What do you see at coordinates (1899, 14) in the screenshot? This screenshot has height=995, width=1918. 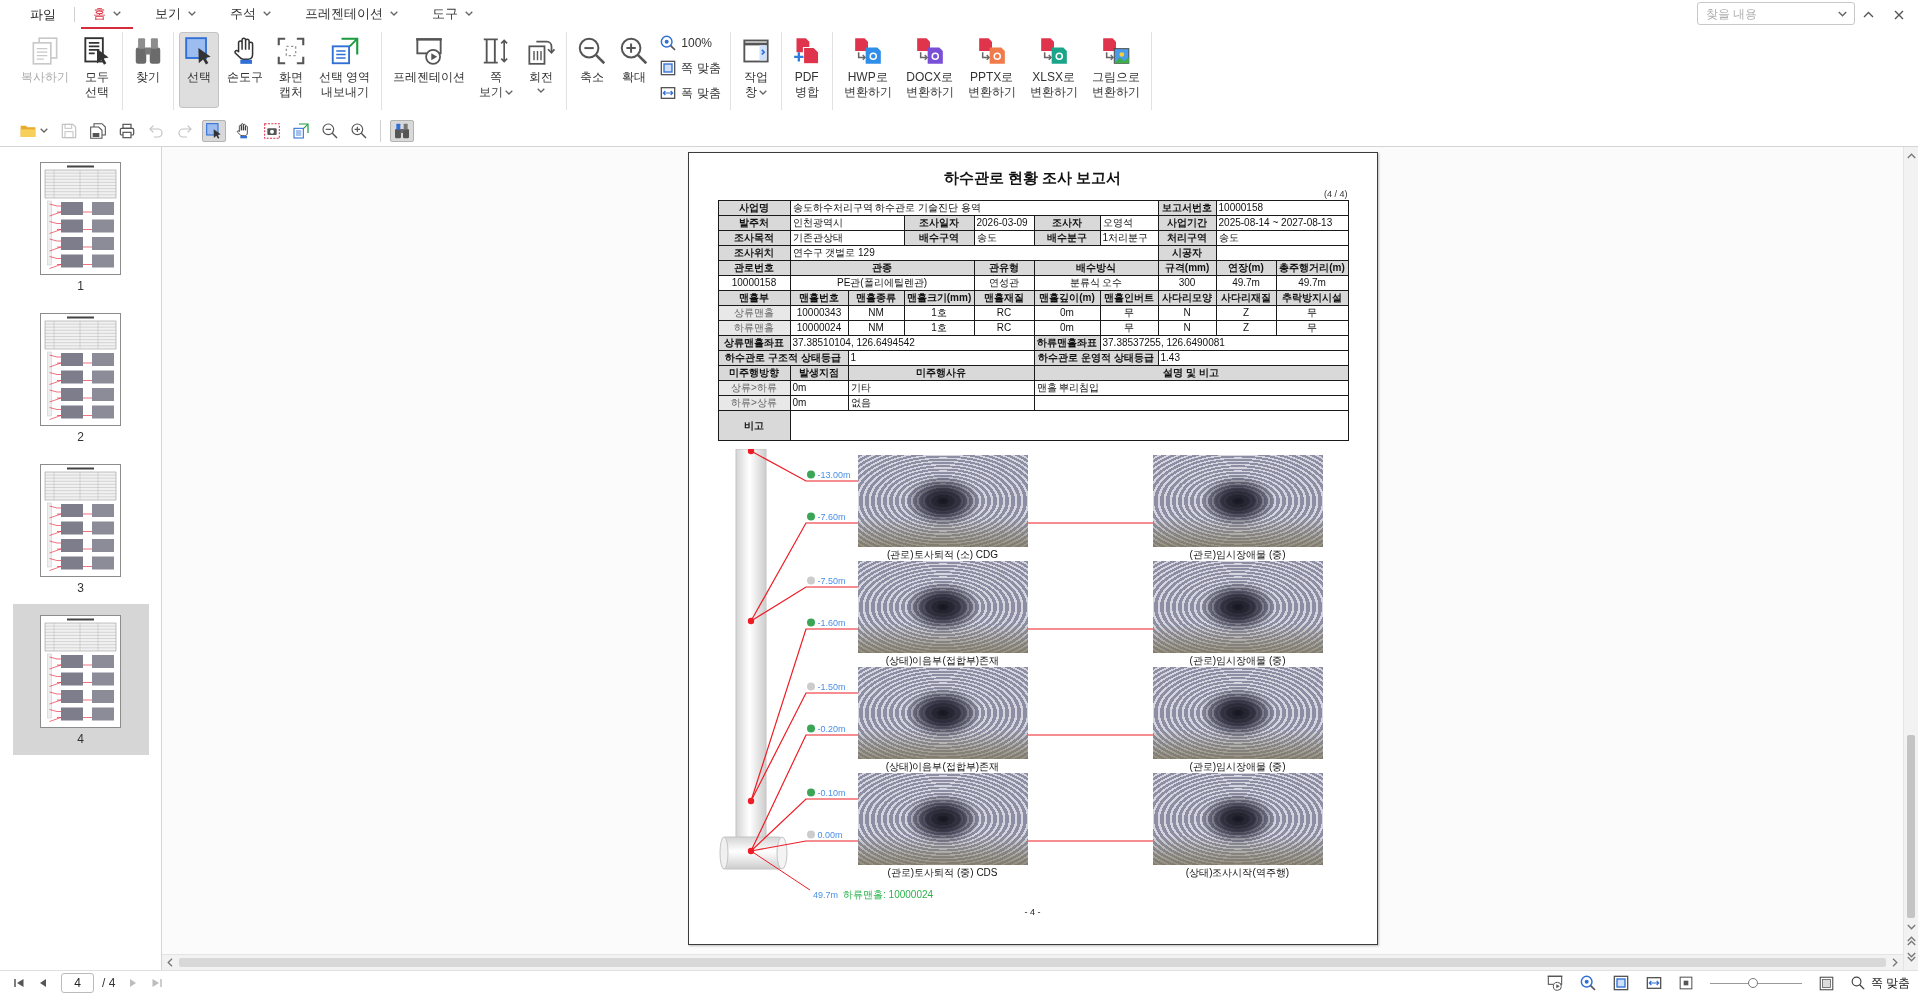 I see `close-icon` at bounding box center [1899, 14].